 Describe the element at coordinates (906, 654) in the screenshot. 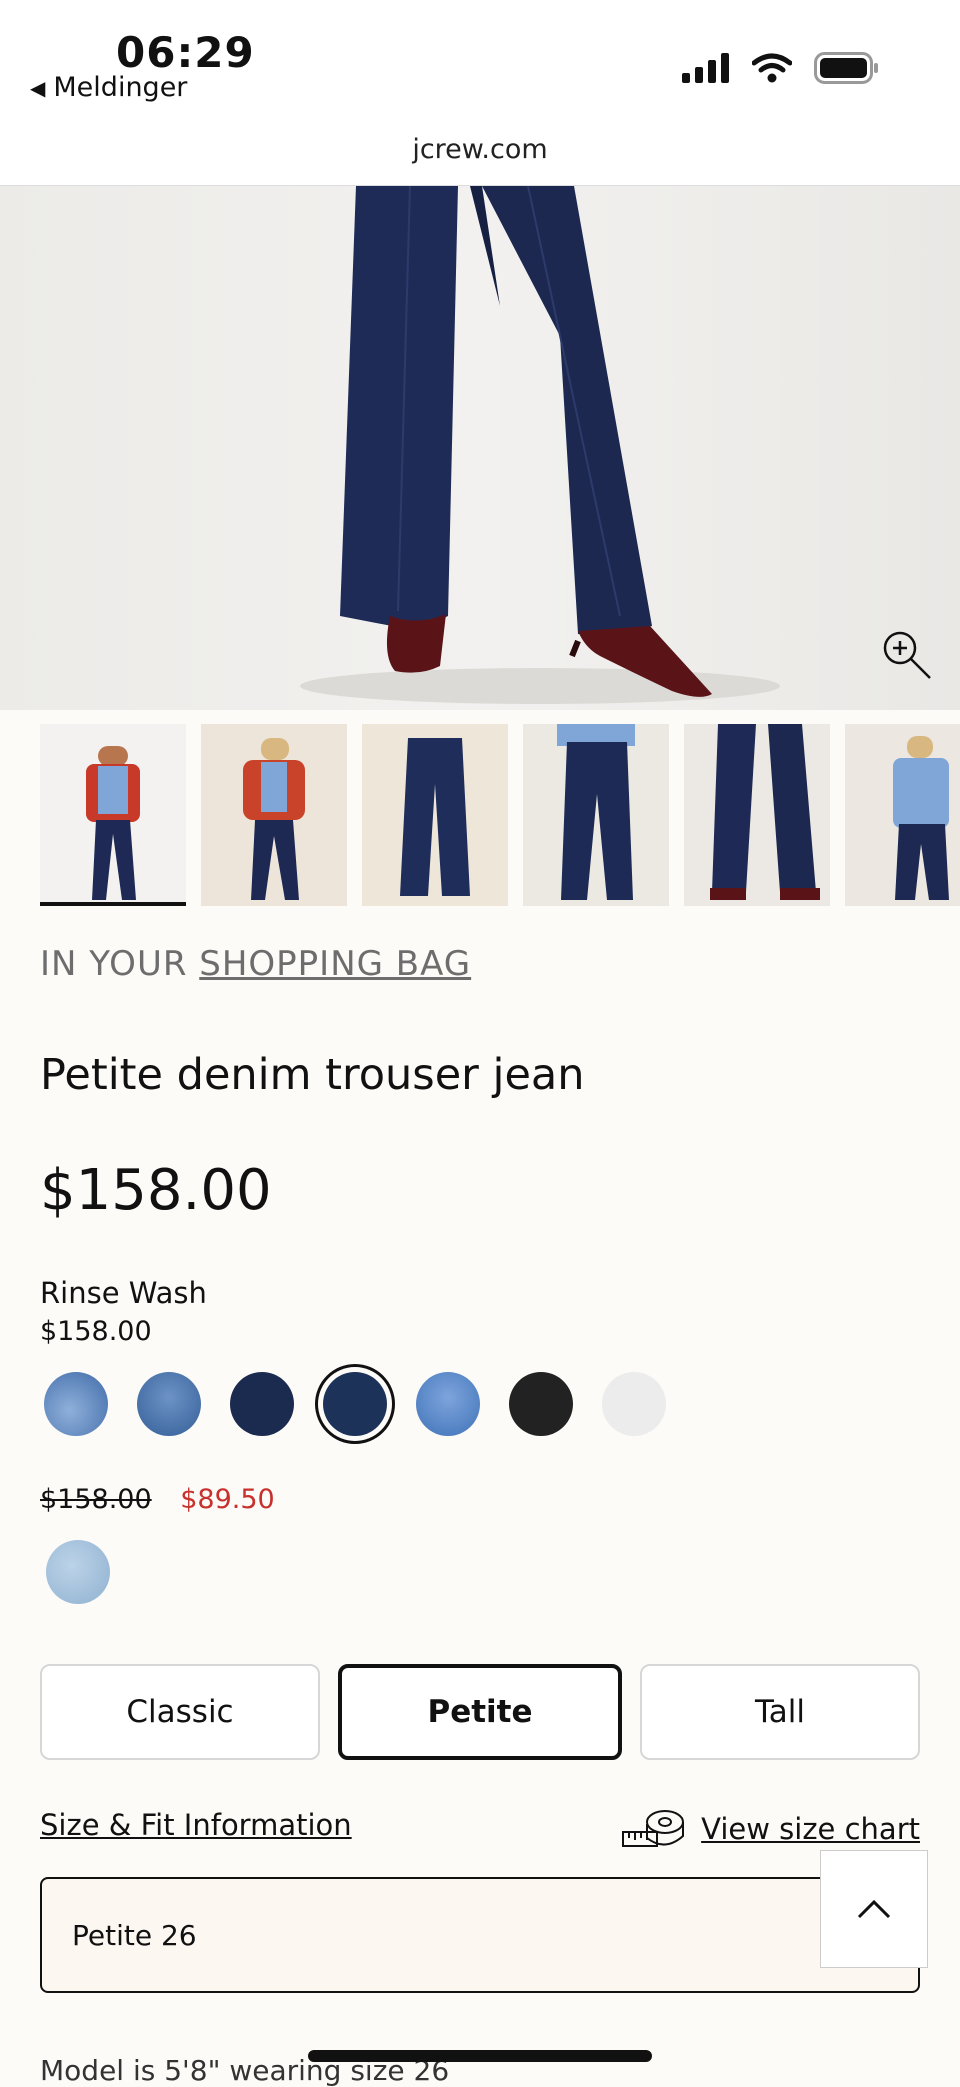

I see `zoom-in-icon` at that location.